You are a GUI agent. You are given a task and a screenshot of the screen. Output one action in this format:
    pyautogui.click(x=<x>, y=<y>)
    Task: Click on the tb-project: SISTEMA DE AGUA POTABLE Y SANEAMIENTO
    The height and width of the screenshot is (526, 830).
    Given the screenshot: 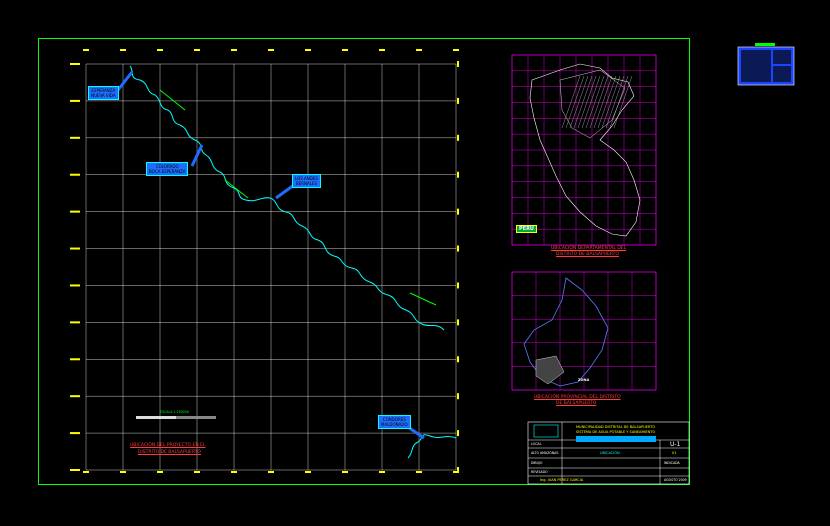 What is the action you would take?
    pyautogui.click(x=616, y=432)
    